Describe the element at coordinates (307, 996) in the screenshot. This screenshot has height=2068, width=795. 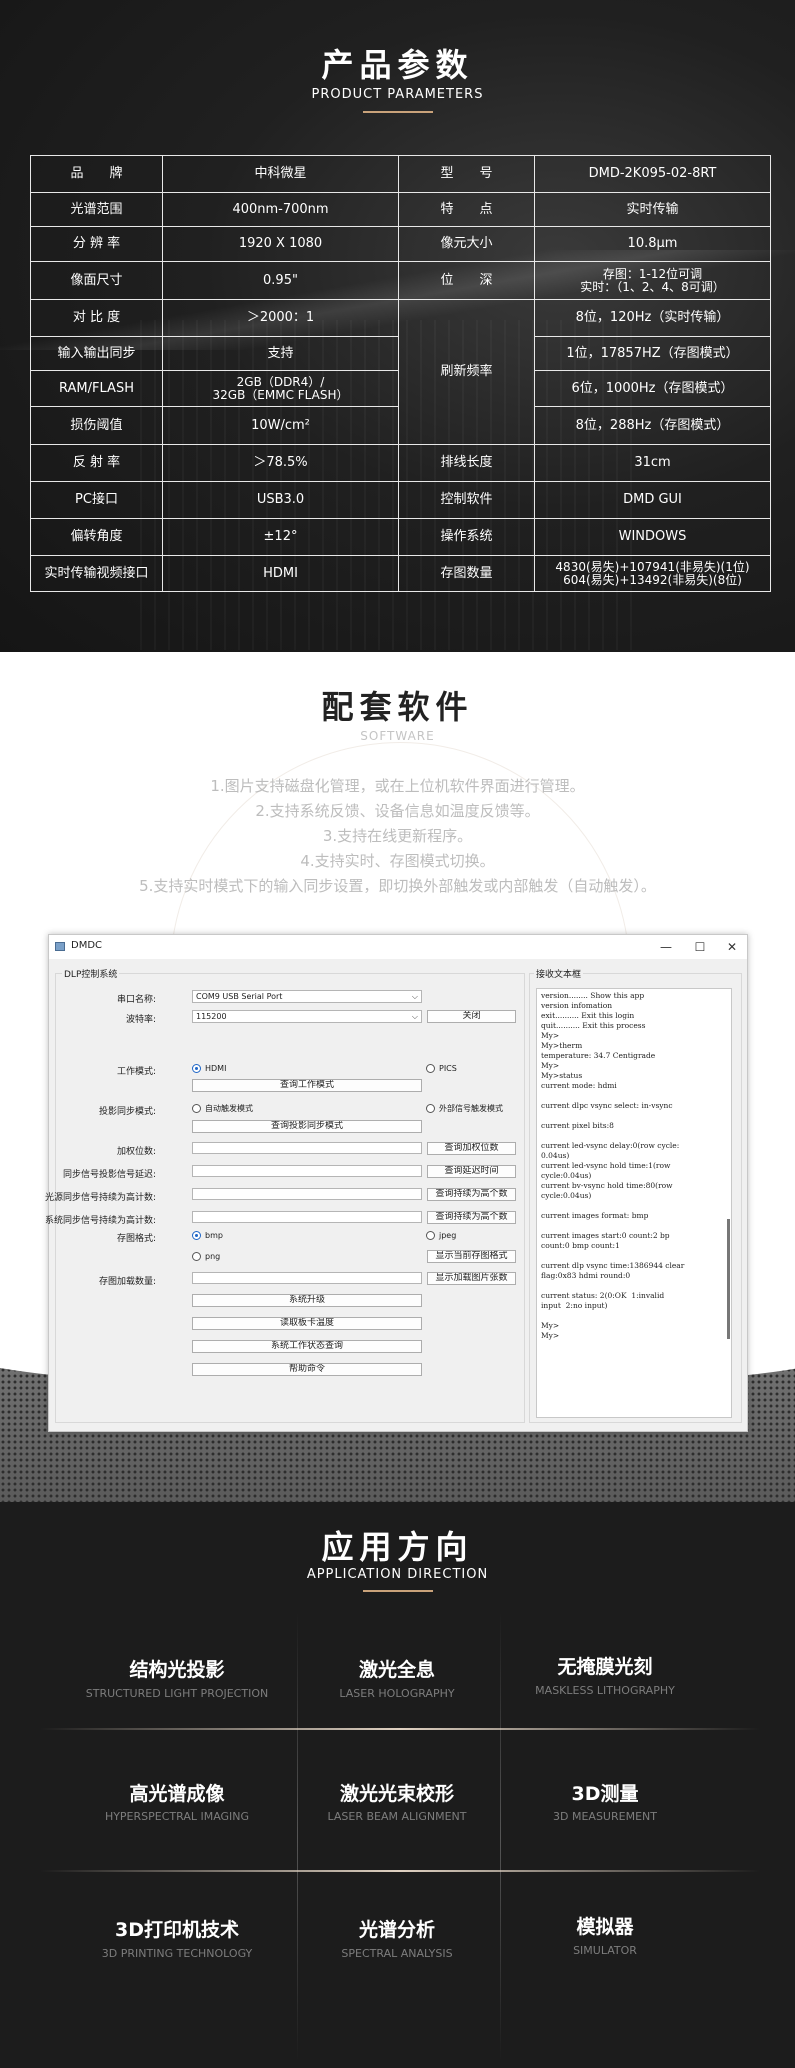
I see `port-select: COM9 USB Serial Port ⌵` at that location.